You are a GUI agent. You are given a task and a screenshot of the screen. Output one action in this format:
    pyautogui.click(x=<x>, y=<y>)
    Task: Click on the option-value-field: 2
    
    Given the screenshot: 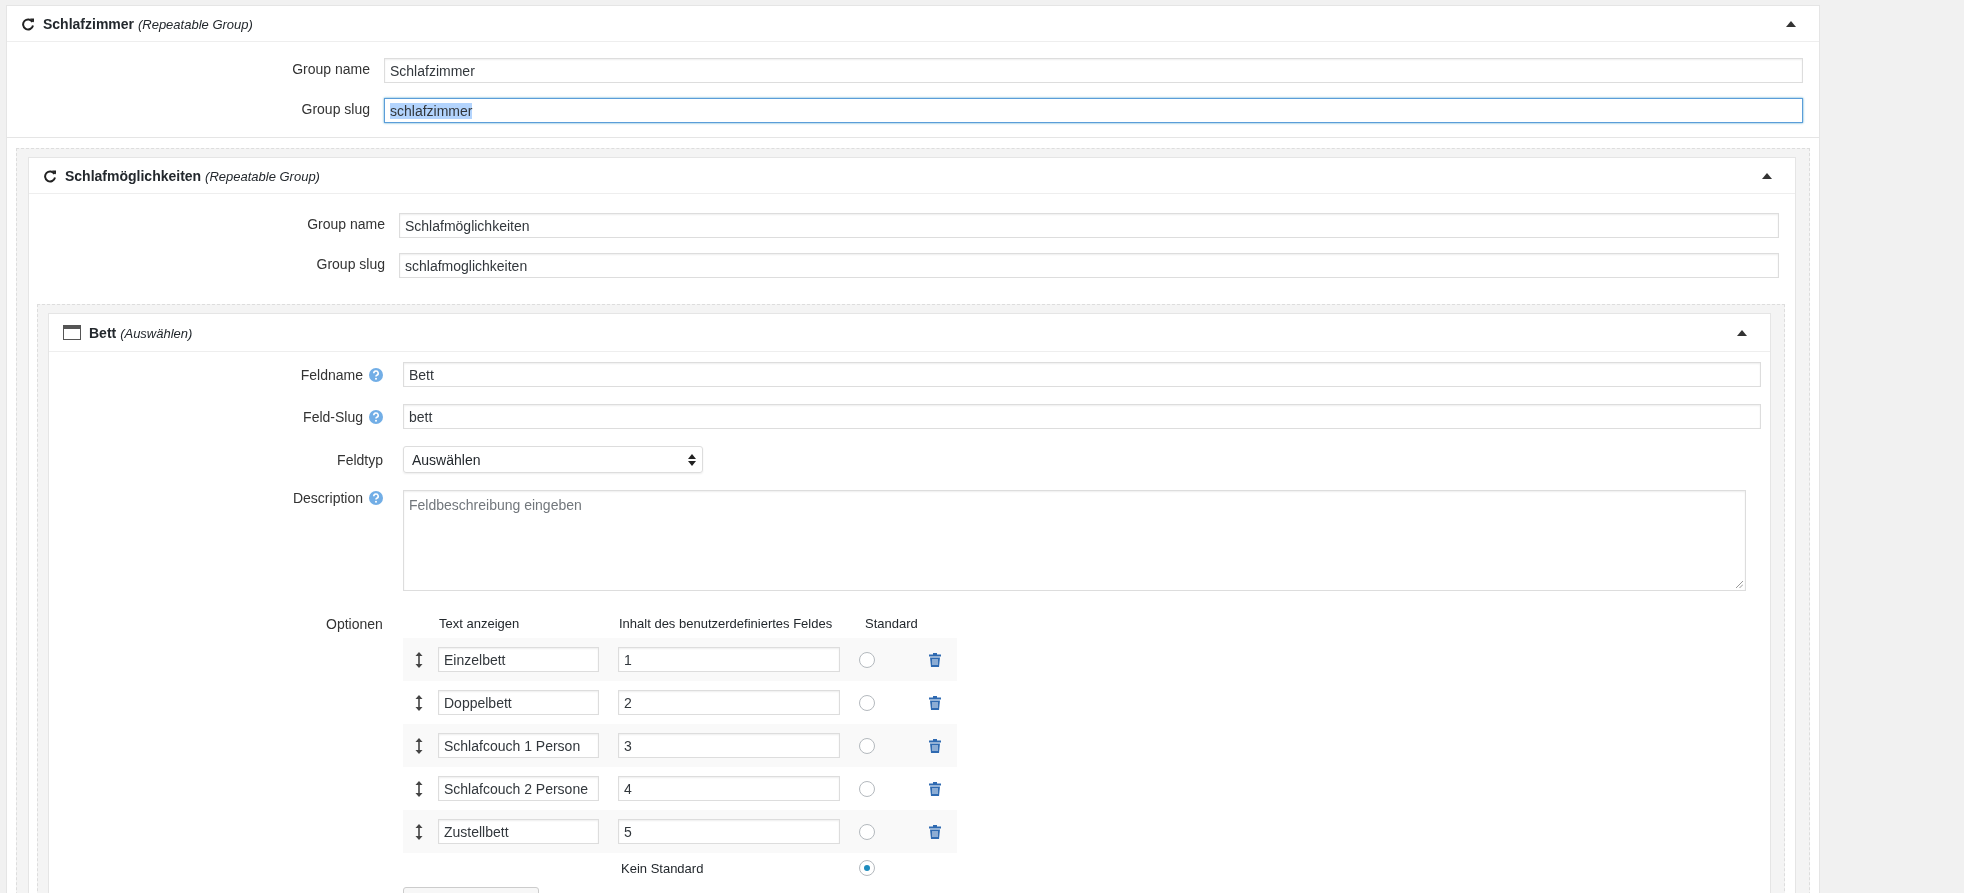 What is the action you would take?
    pyautogui.click(x=729, y=702)
    